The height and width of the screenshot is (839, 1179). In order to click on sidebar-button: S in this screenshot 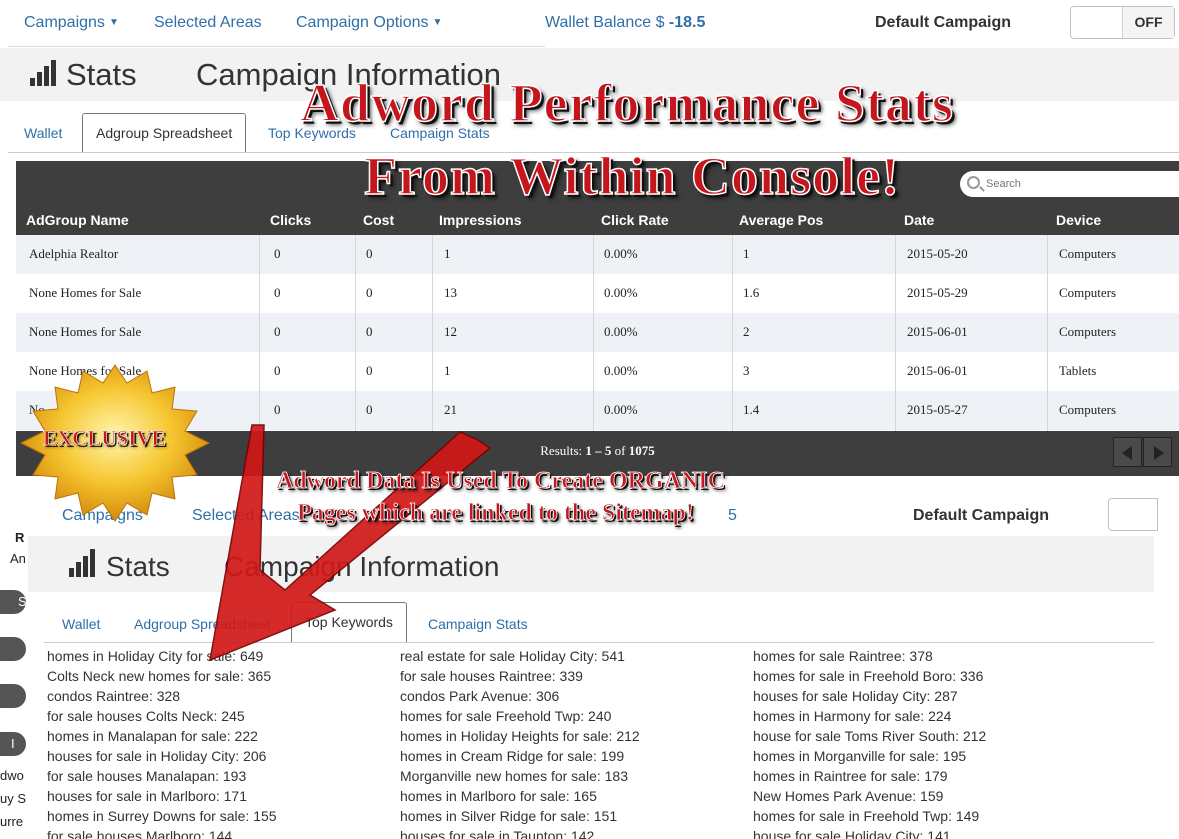, I will do `click(13, 602)`.